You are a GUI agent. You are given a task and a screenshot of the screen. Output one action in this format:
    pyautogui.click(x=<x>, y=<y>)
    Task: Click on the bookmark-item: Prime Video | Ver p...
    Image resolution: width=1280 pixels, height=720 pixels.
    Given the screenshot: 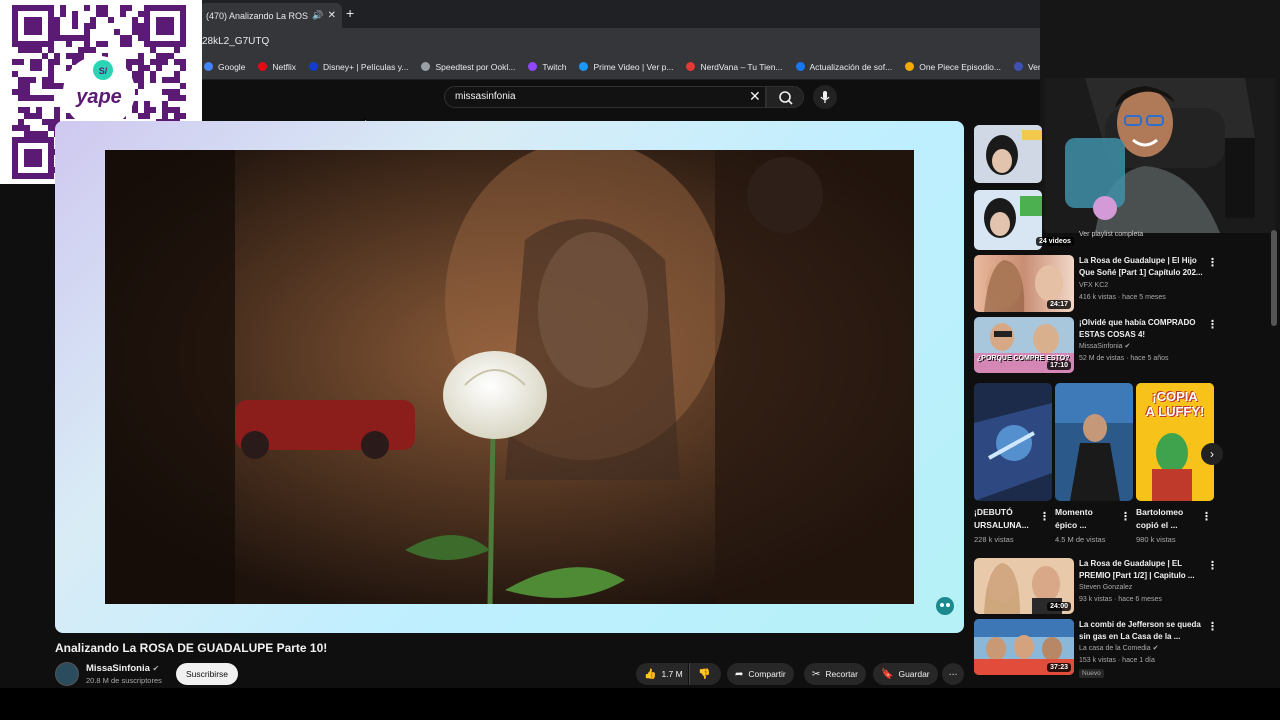 What is the action you would take?
    pyautogui.click(x=626, y=67)
    